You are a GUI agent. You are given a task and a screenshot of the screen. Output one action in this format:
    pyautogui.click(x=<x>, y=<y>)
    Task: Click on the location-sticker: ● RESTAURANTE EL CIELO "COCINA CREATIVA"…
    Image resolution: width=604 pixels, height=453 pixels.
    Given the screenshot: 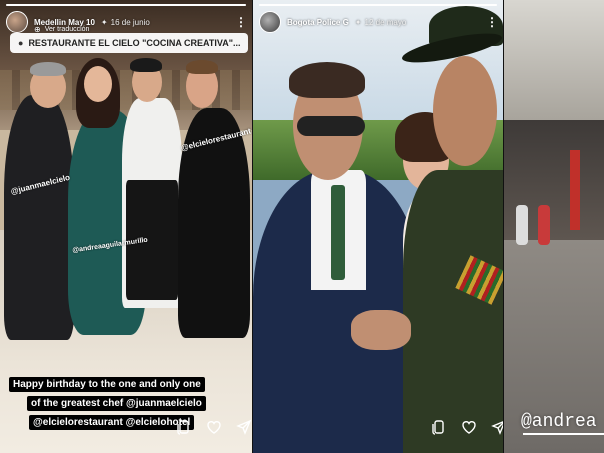 What is the action you would take?
    pyautogui.click(x=129, y=43)
    